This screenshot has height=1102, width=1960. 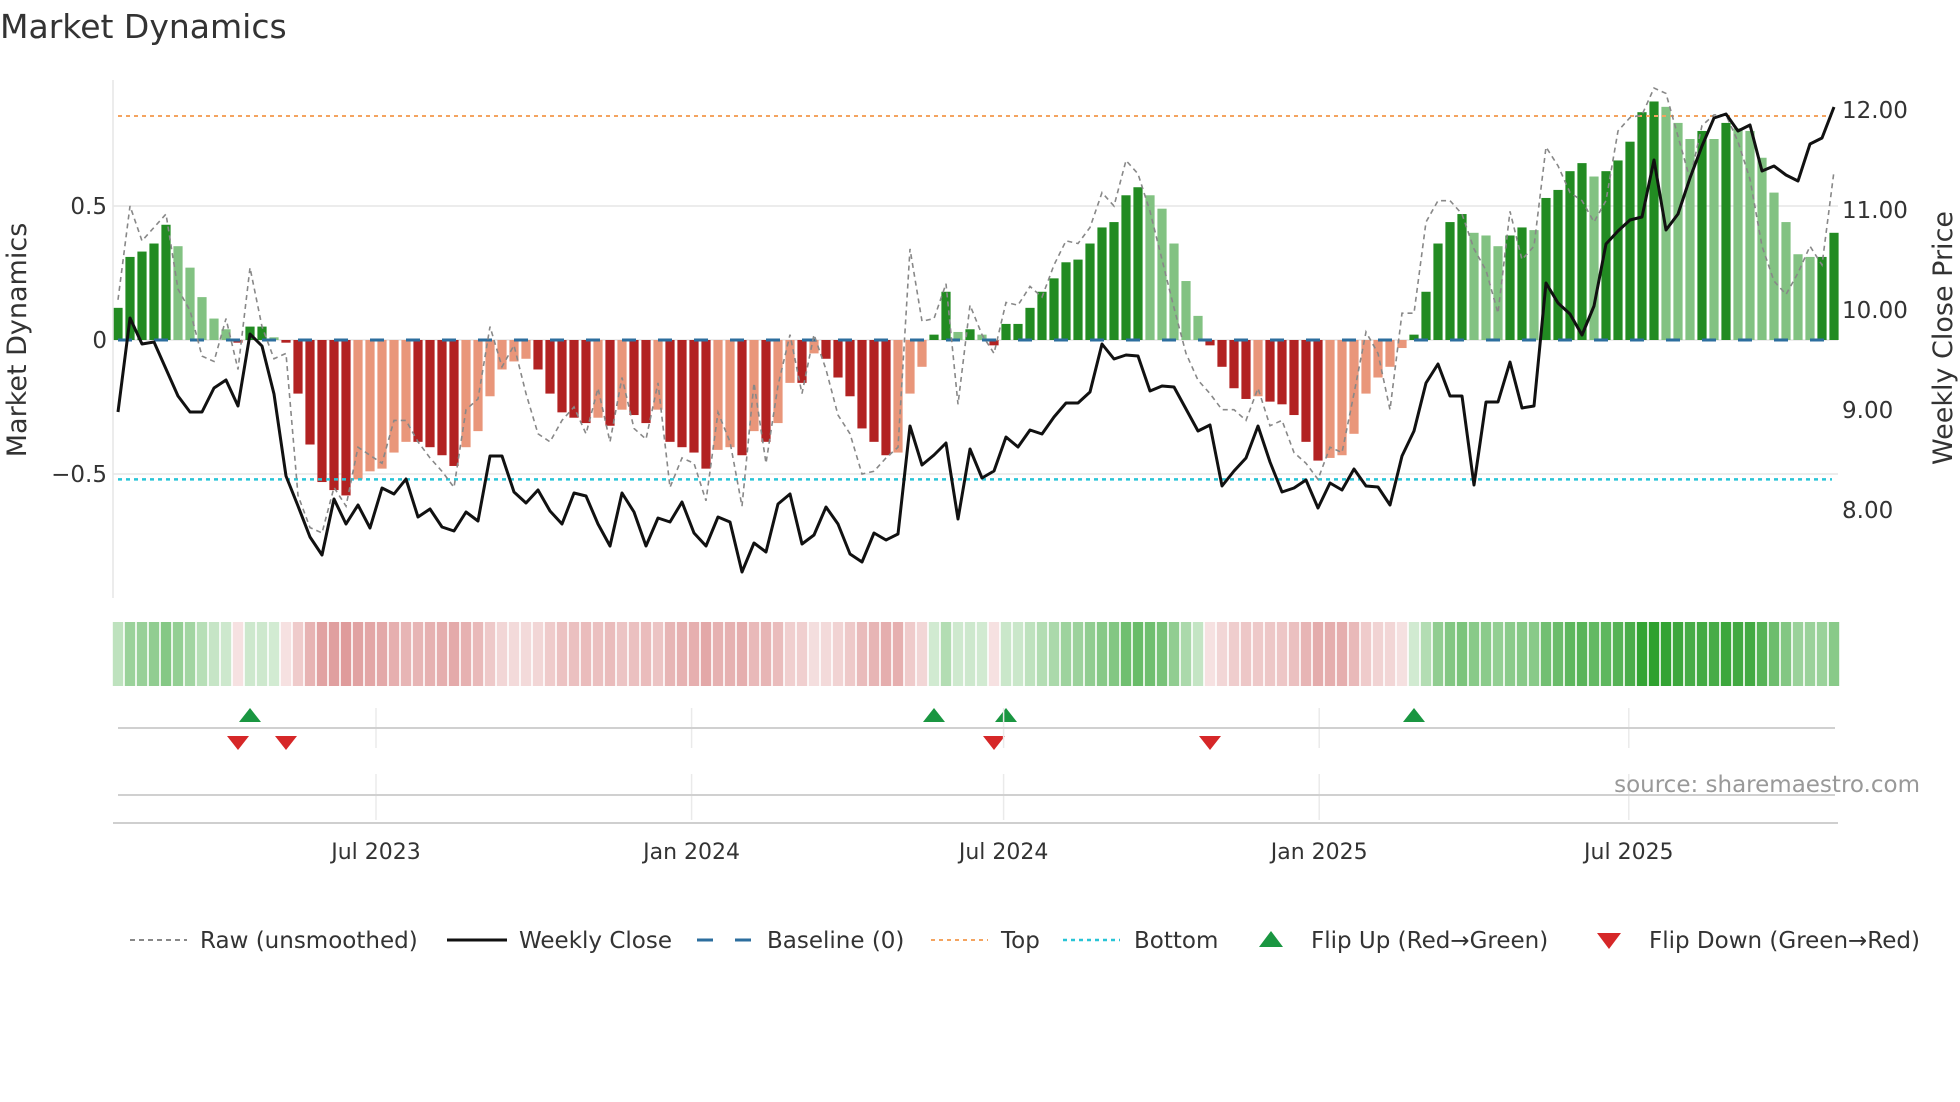 What do you see at coordinates (1271, 939) in the screenshot?
I see `legend-flip-up-icon` at bounding box center [1271, 939].